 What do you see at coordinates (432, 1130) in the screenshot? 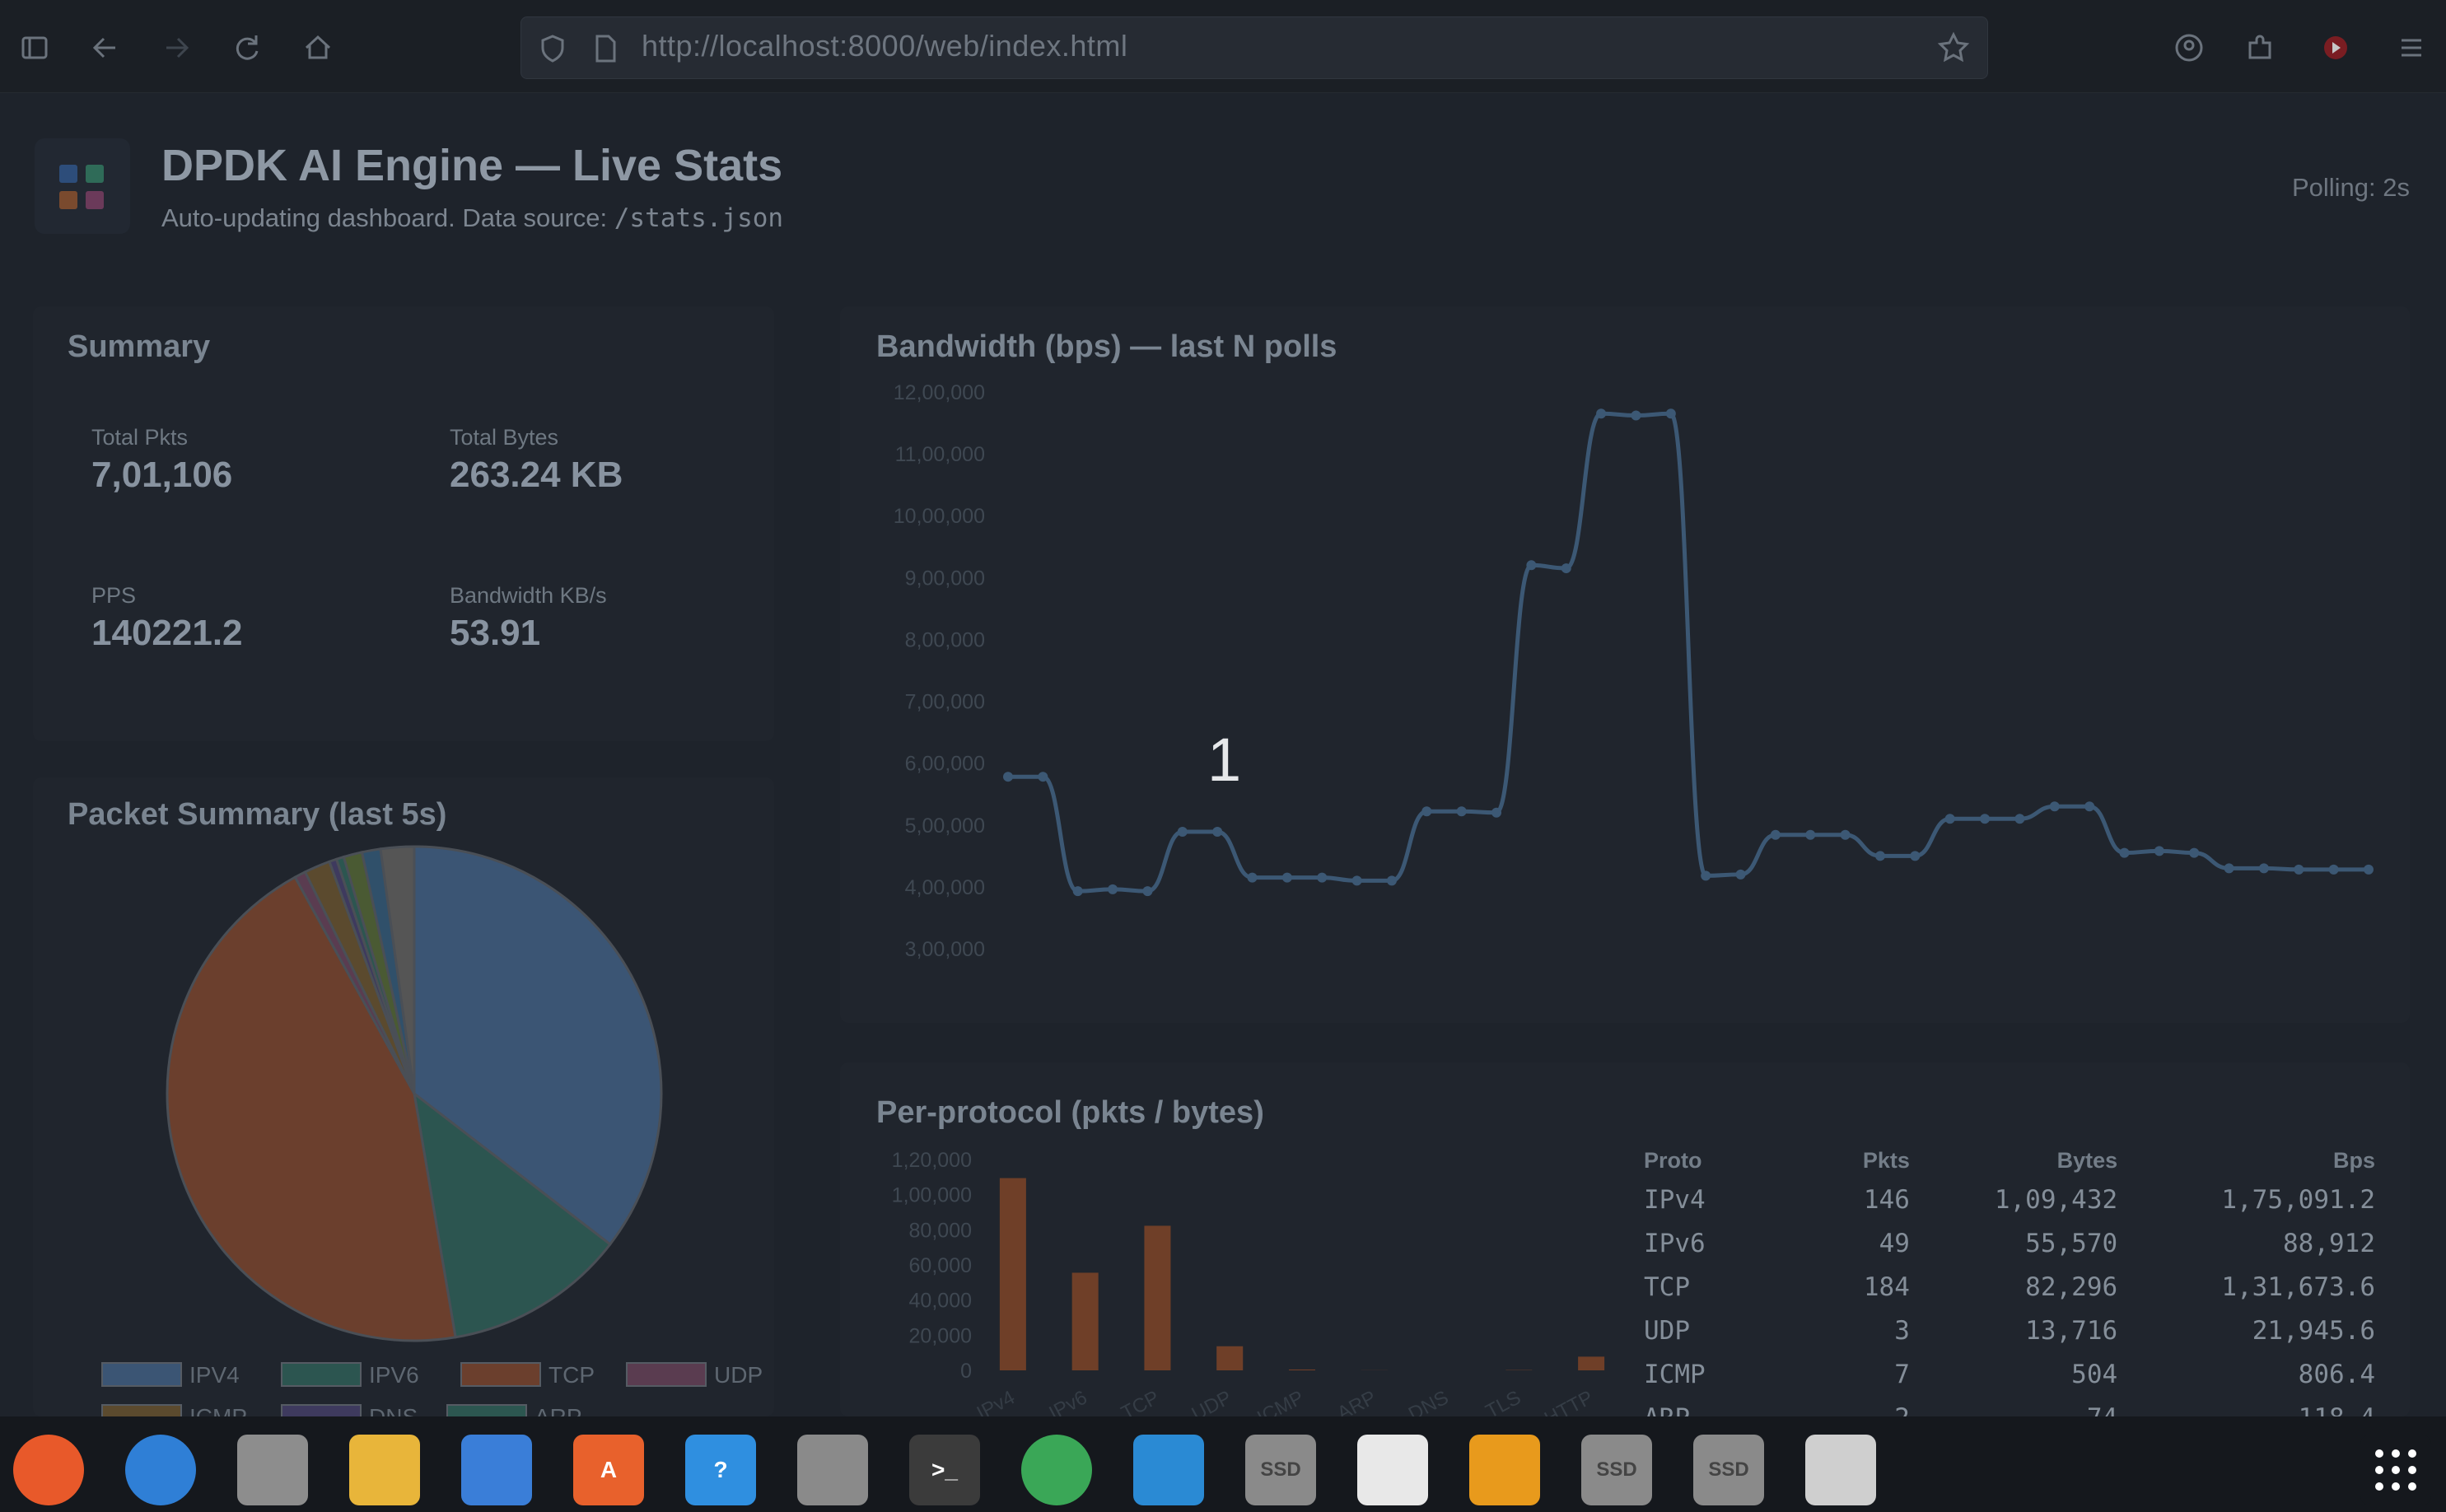
I see `packet-pie-chart: IPV4 IPV6 TCP UDP ICMP DNS ARP` at bounding box center [432, 1130].